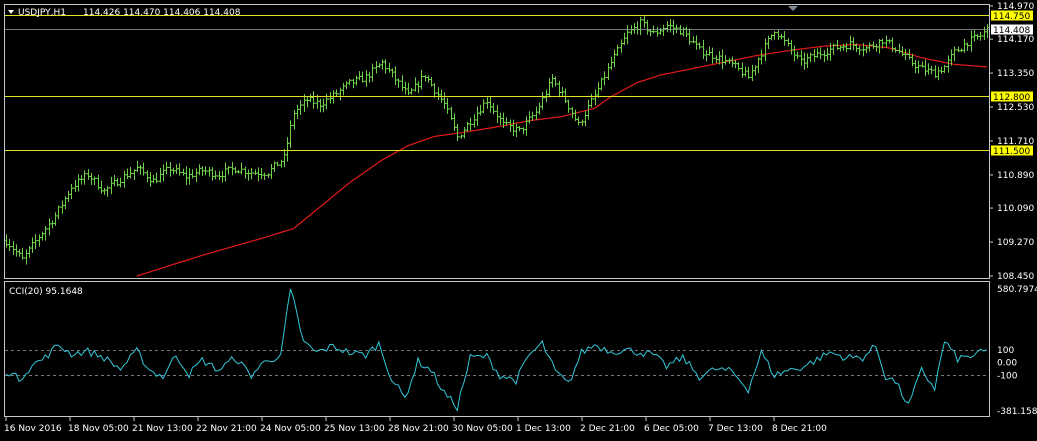 The height and width of the screenshot is (441, 1037). What do you see at coordinates (418, 429) in the screenshot?
I see `time-tick-label: 28 Nov 21:00` at bounding box center [418, 429].